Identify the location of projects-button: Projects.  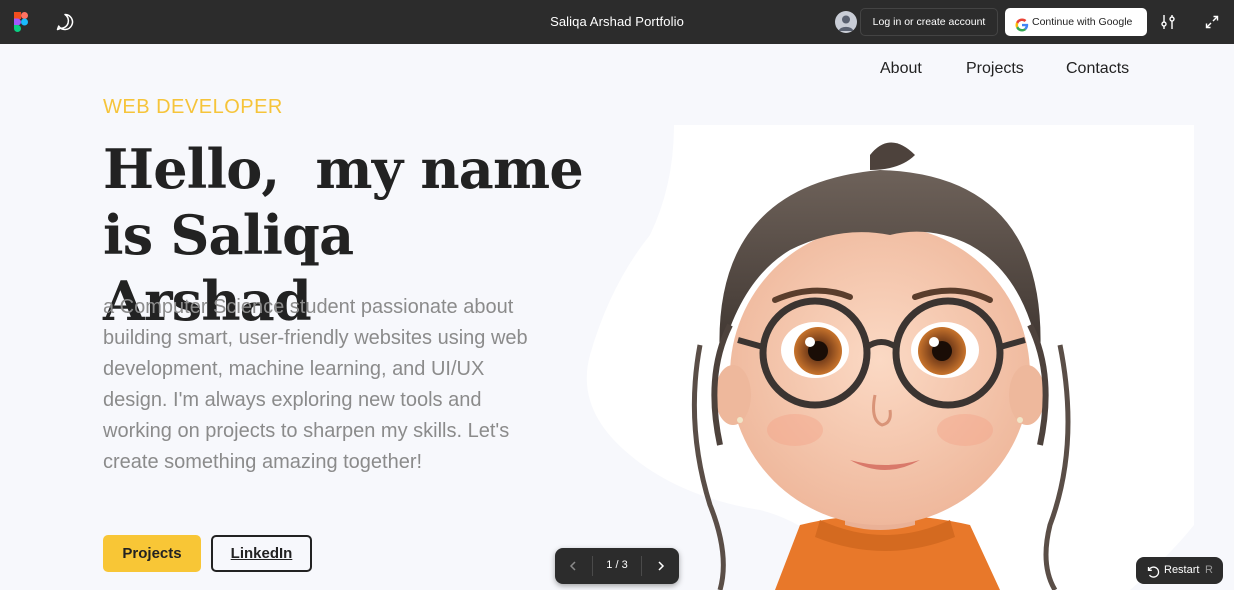
(152, 553).